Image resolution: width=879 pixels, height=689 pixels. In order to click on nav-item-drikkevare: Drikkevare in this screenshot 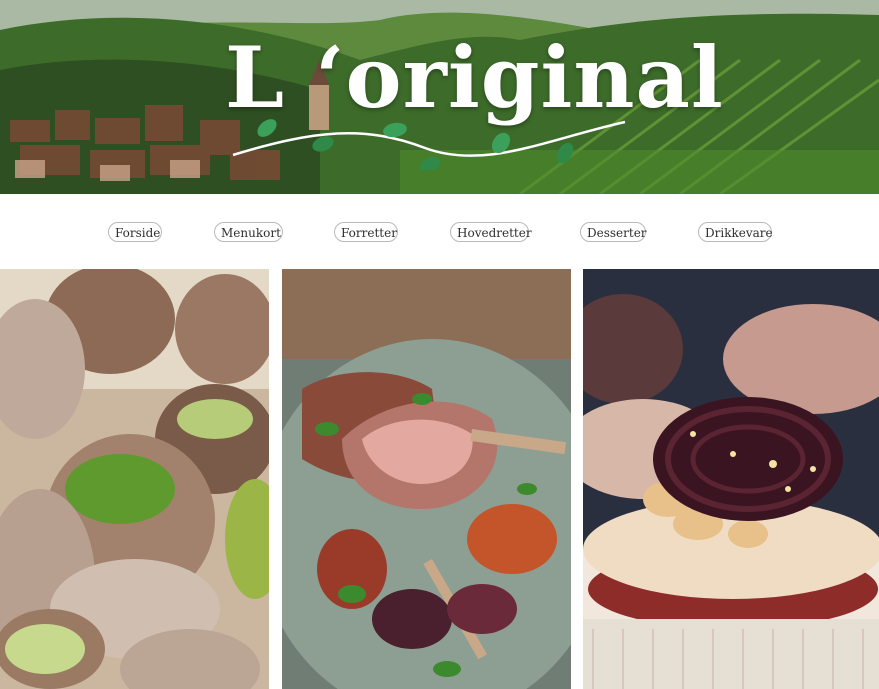, I will do `click(735, 232)`.